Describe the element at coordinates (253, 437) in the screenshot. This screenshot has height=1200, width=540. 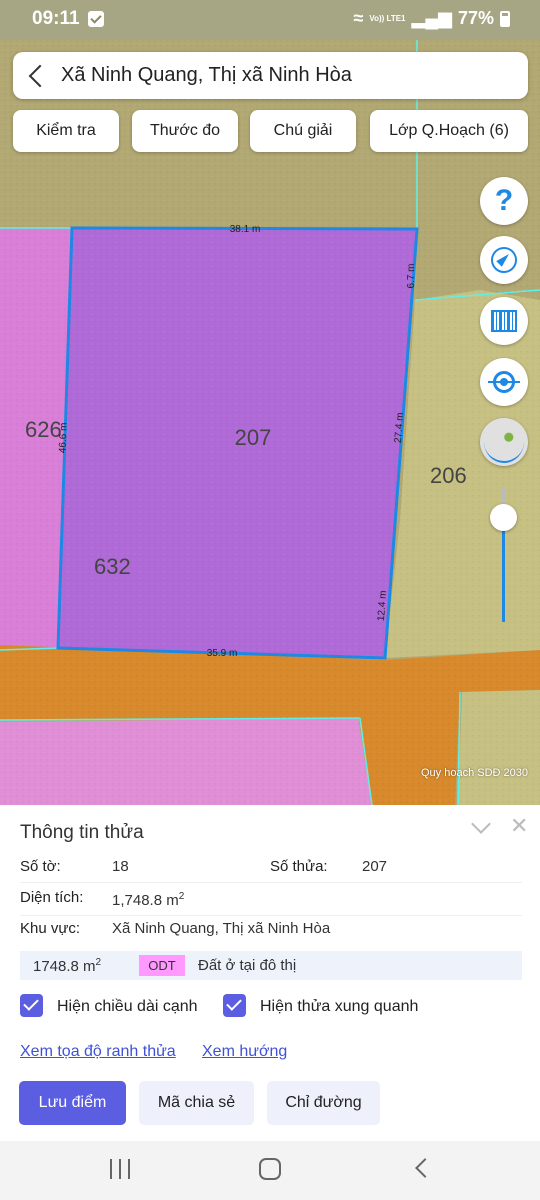
I see `parcel-number-selected: 207` at that location.